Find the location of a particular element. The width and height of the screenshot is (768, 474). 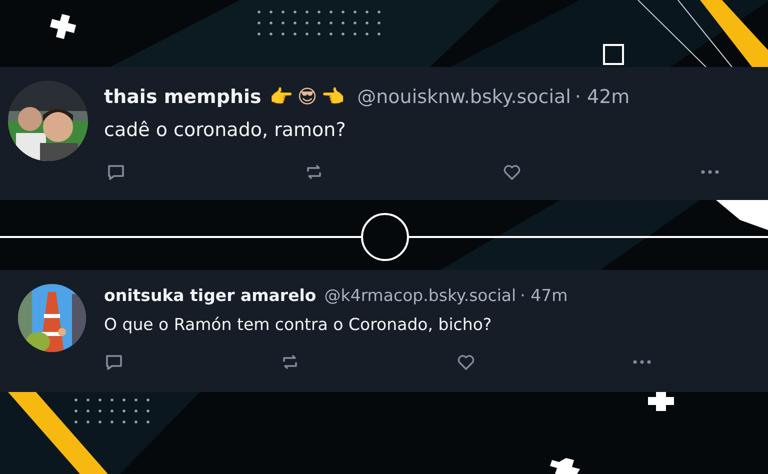

post-time: · 42m is located at coordinates (602, 97).